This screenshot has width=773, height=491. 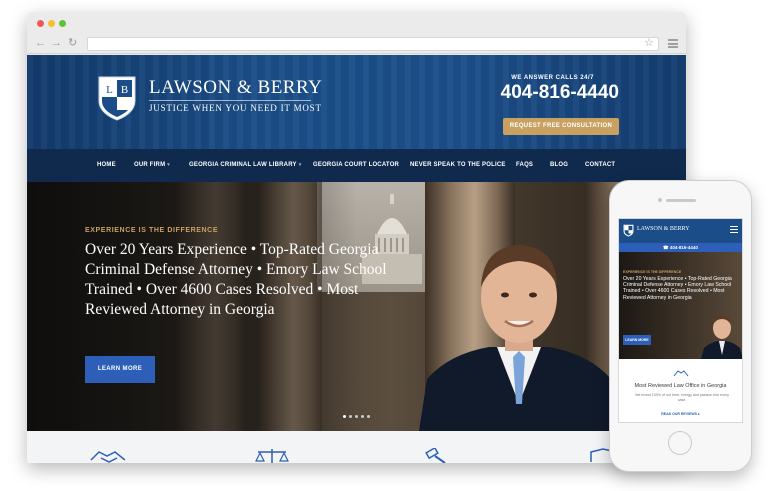 I want to click on browser-titlebar, so click(x=356, y=23).